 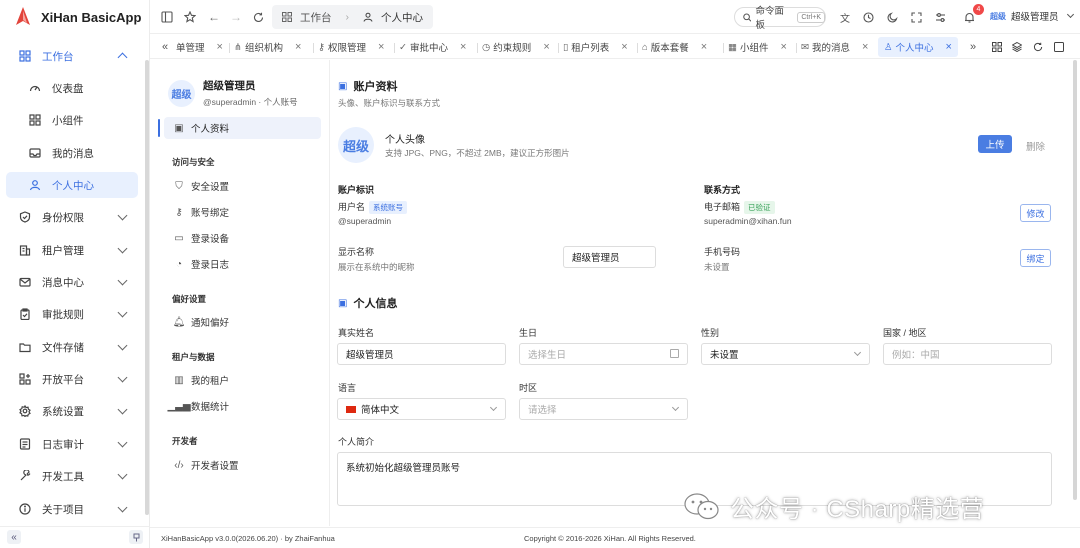 What do you see at coordinates (165, 47) in the screenshot?
I see `tabs-scroll-left-button: «` at bounding box center [165, 47].